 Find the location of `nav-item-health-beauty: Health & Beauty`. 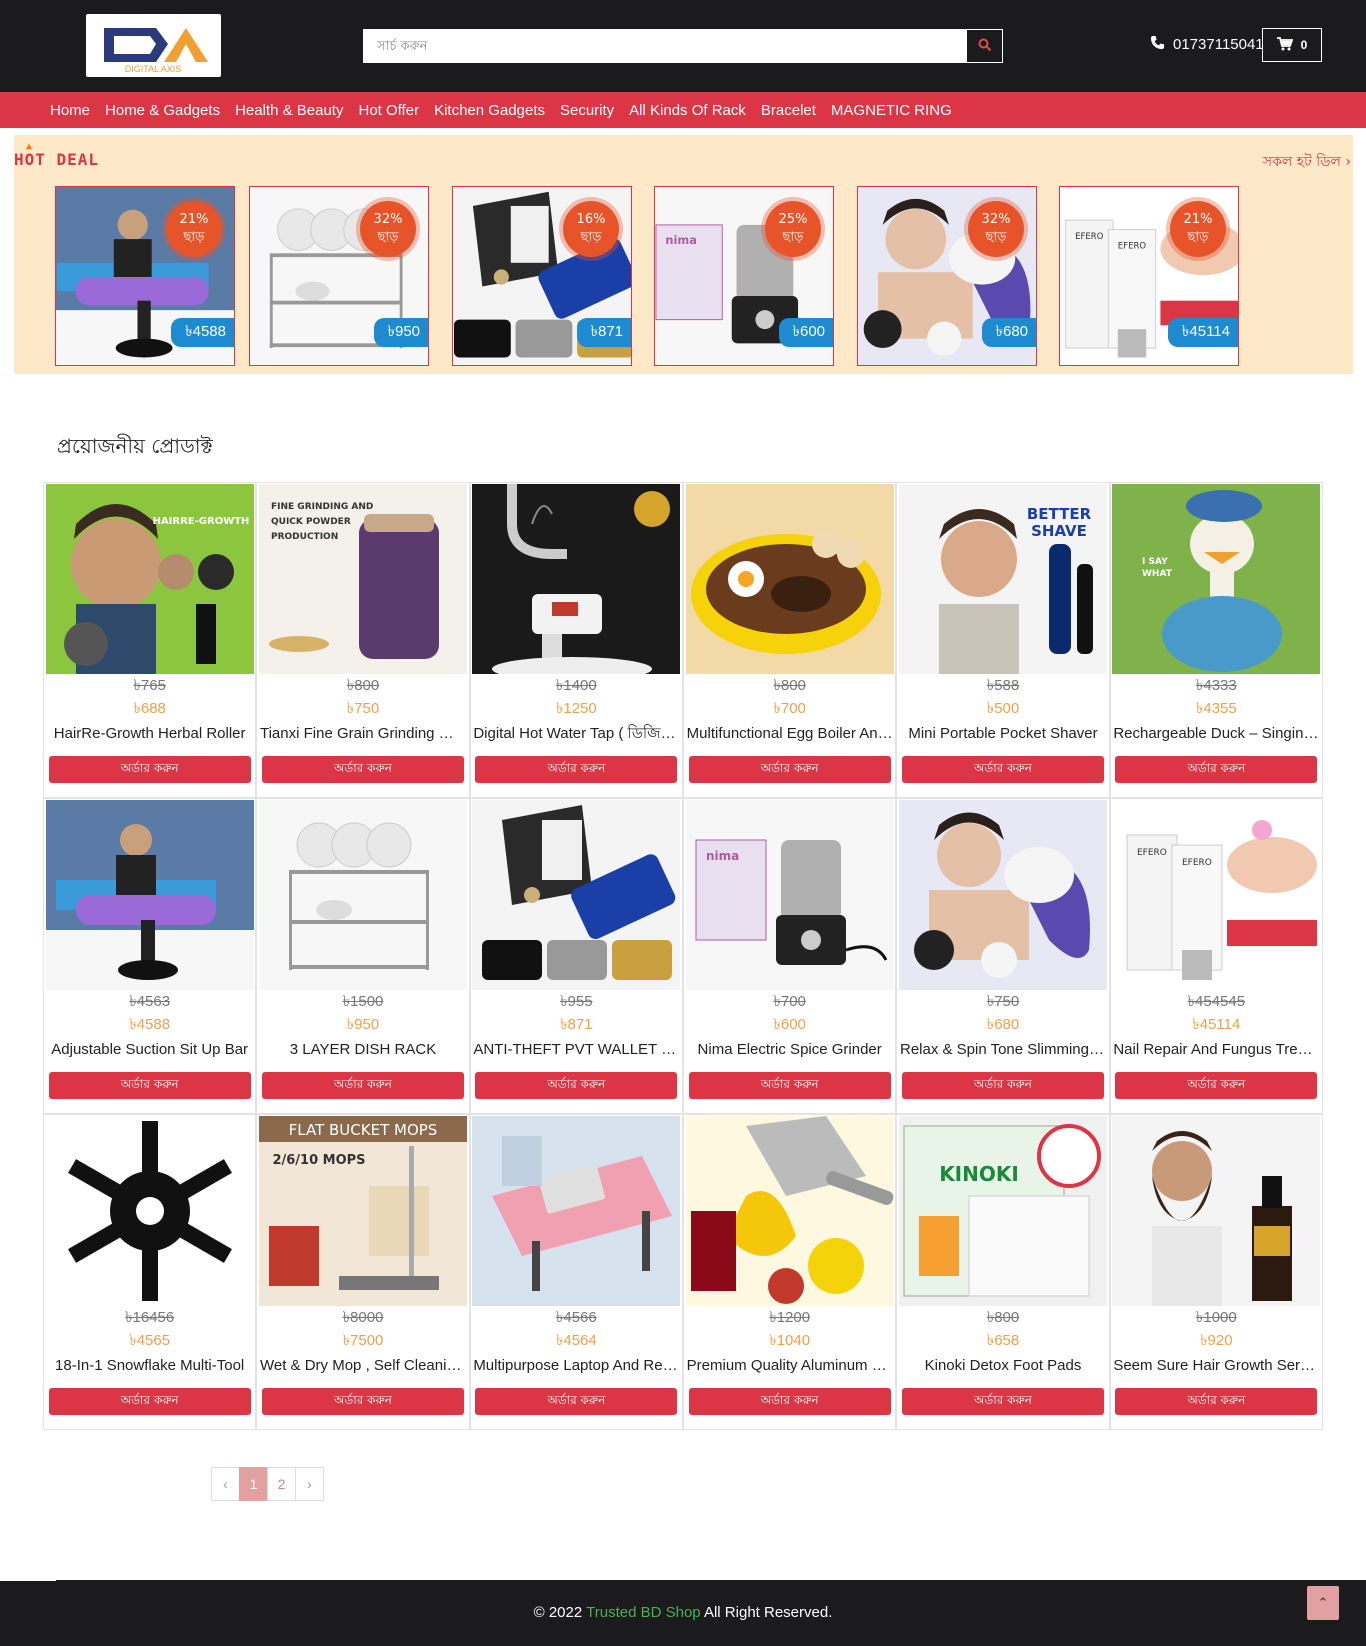

nav-item-health-beauty: Health & Beauty is located at coordinates (289, 110).